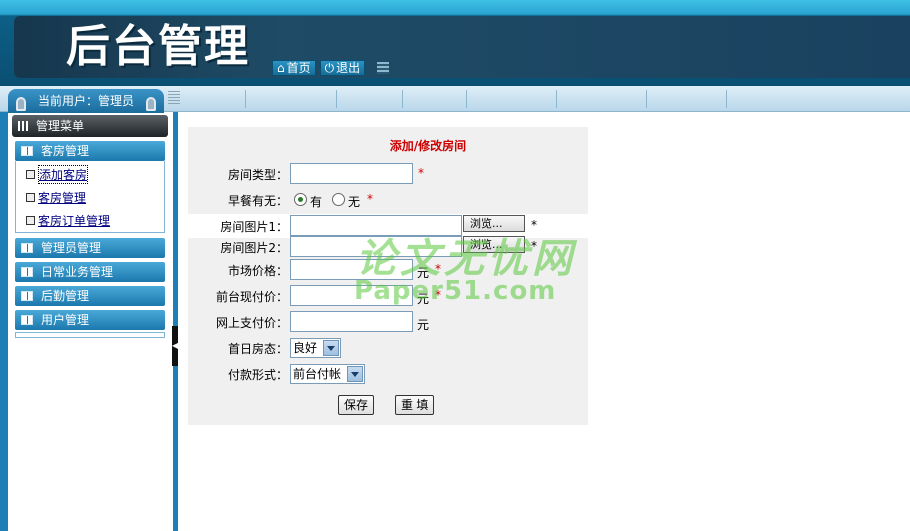 This screenshot has height=531, width=910. I want to click on sidebar-section-daily: 日常业务管理, so click(90, 272).